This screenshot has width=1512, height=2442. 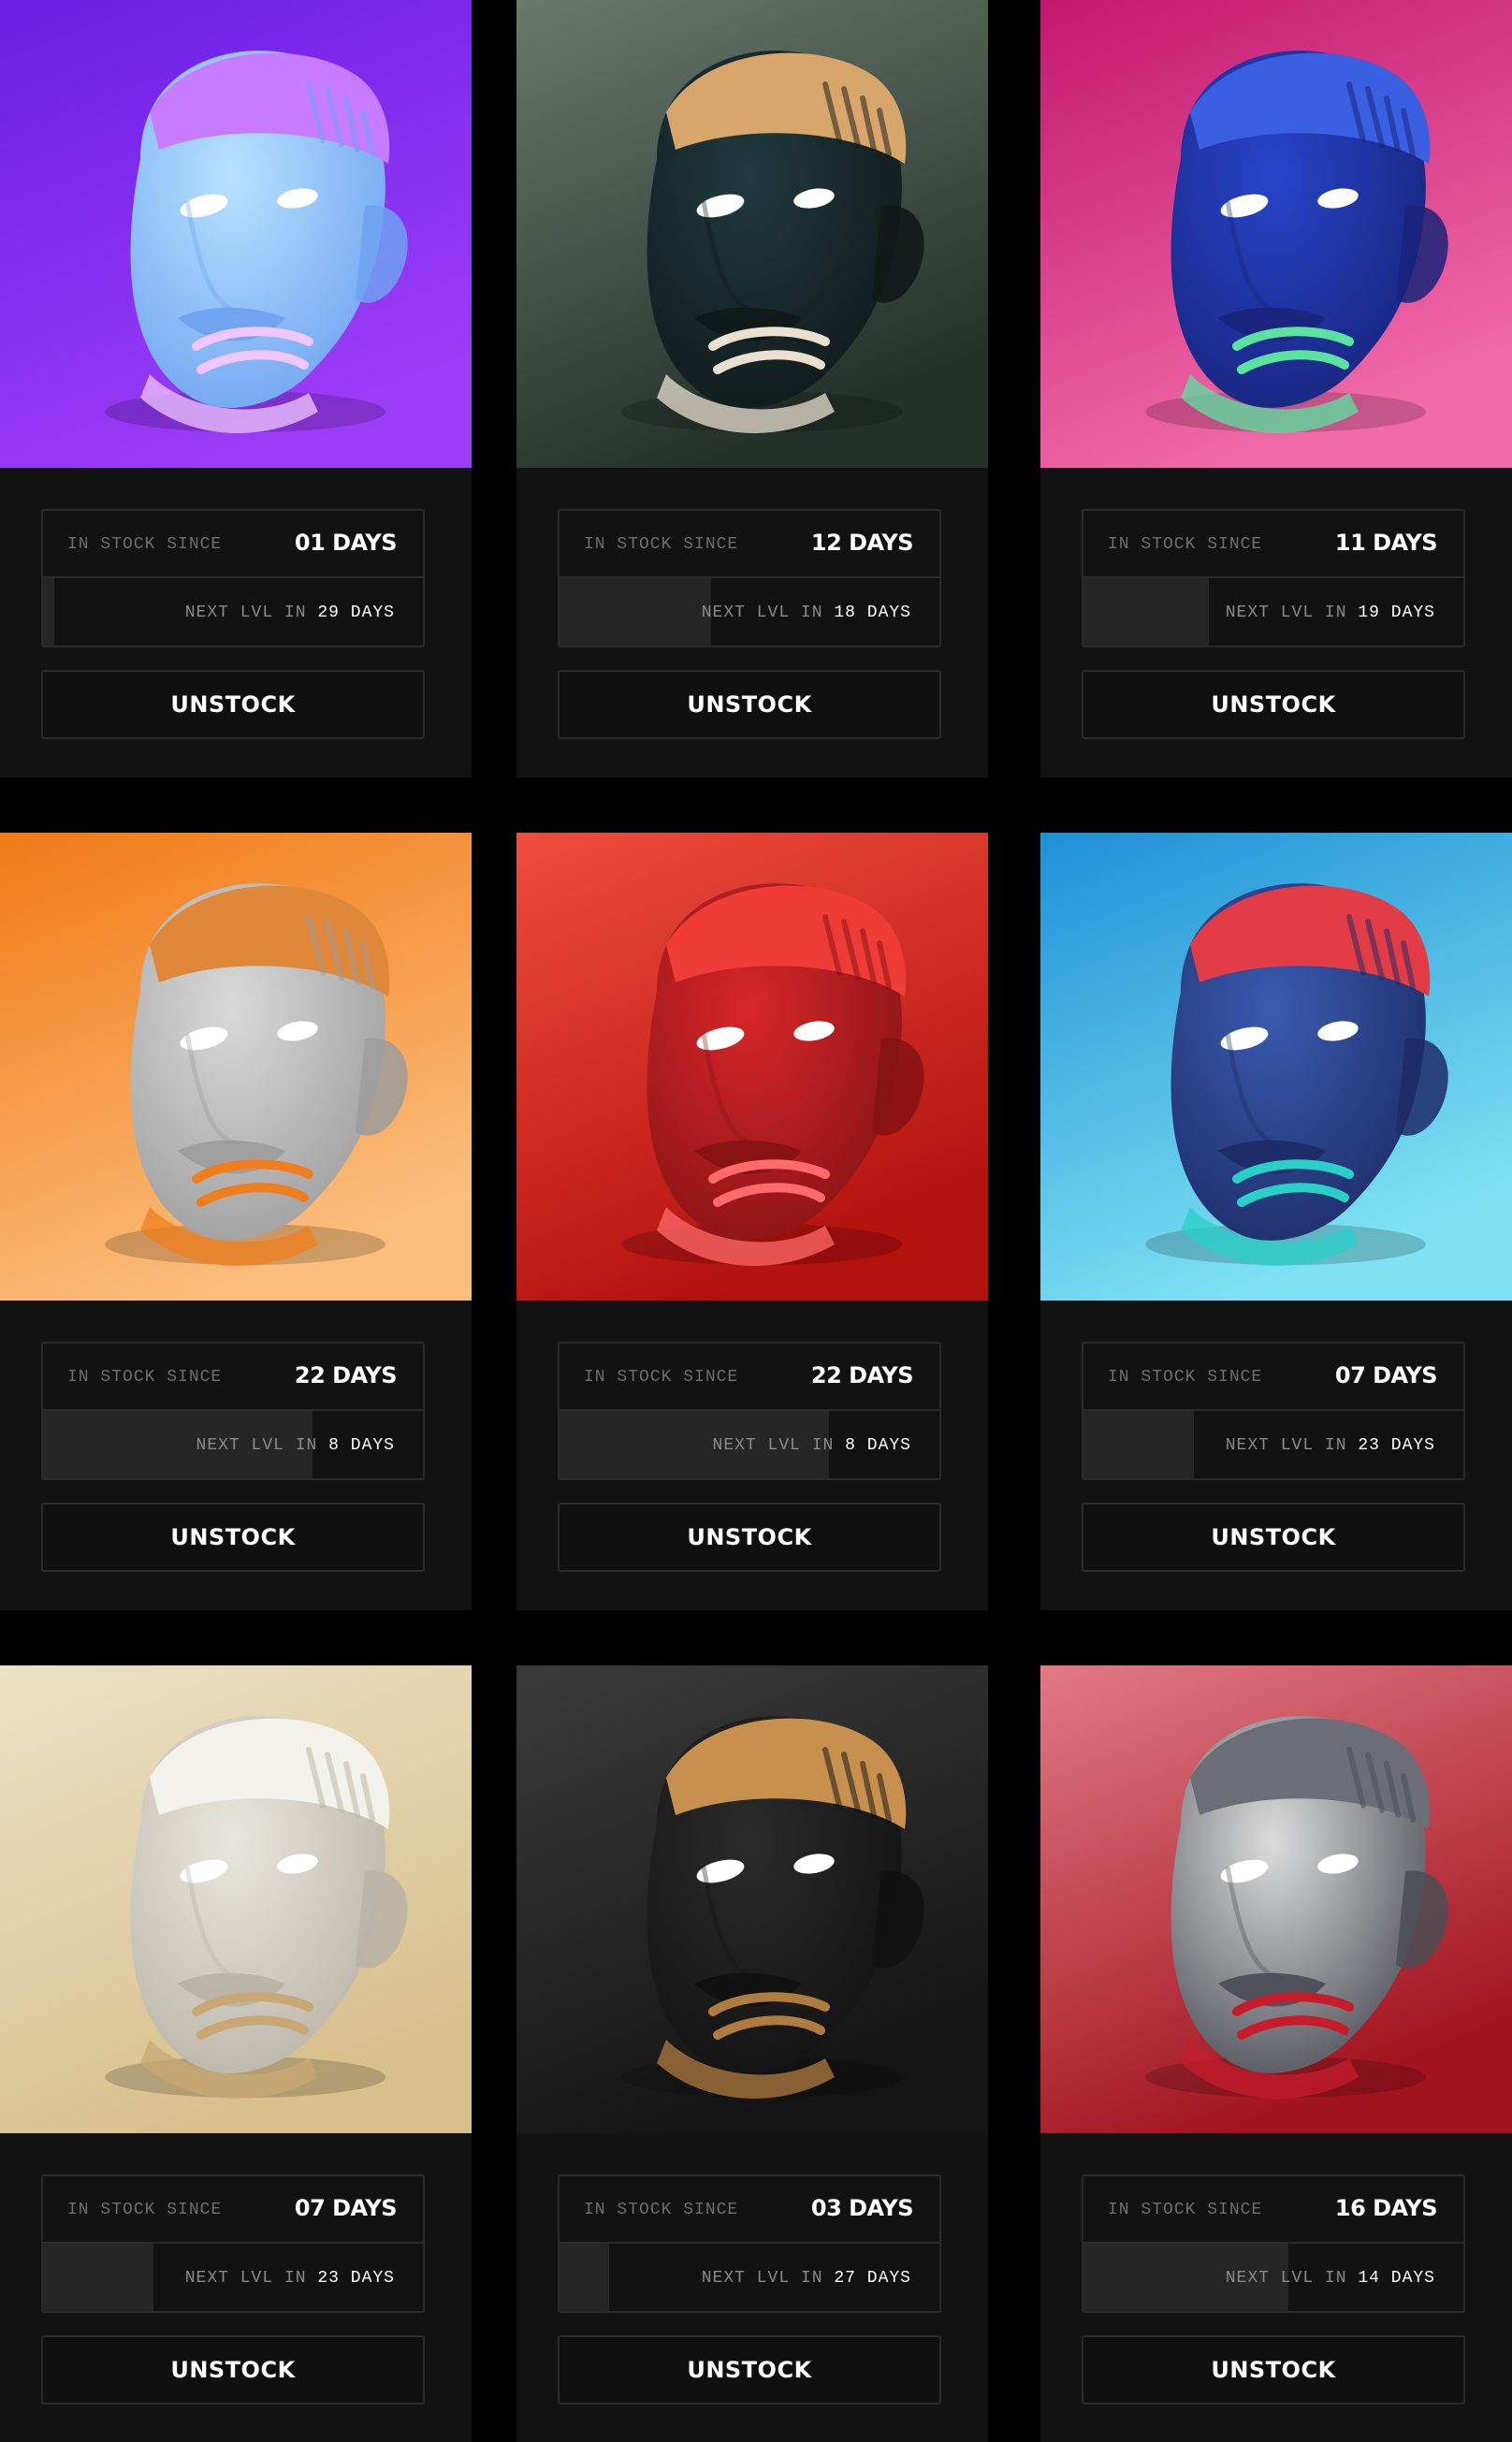 What do you see at coordinates (750, 544) in the screenshot?
I see `in-stock-row: IN STOCK SINCE 12 DAYS` at bounding box center [750, 544].